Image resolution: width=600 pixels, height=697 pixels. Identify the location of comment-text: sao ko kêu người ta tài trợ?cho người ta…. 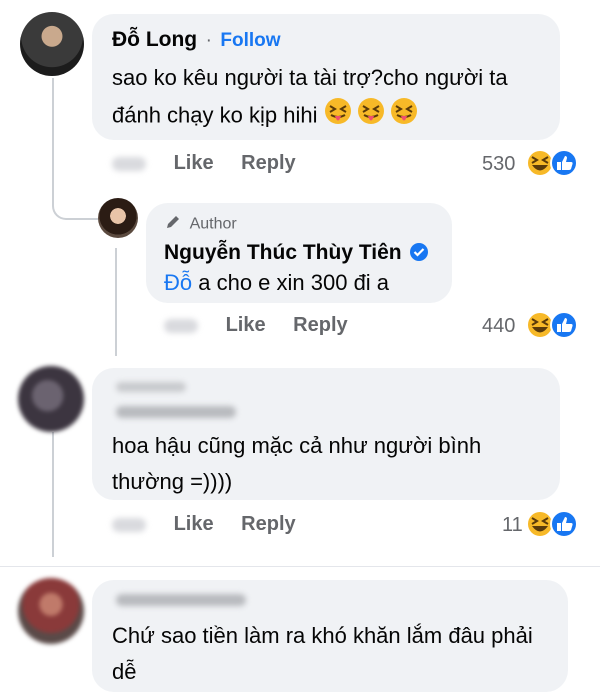
(310, 96).